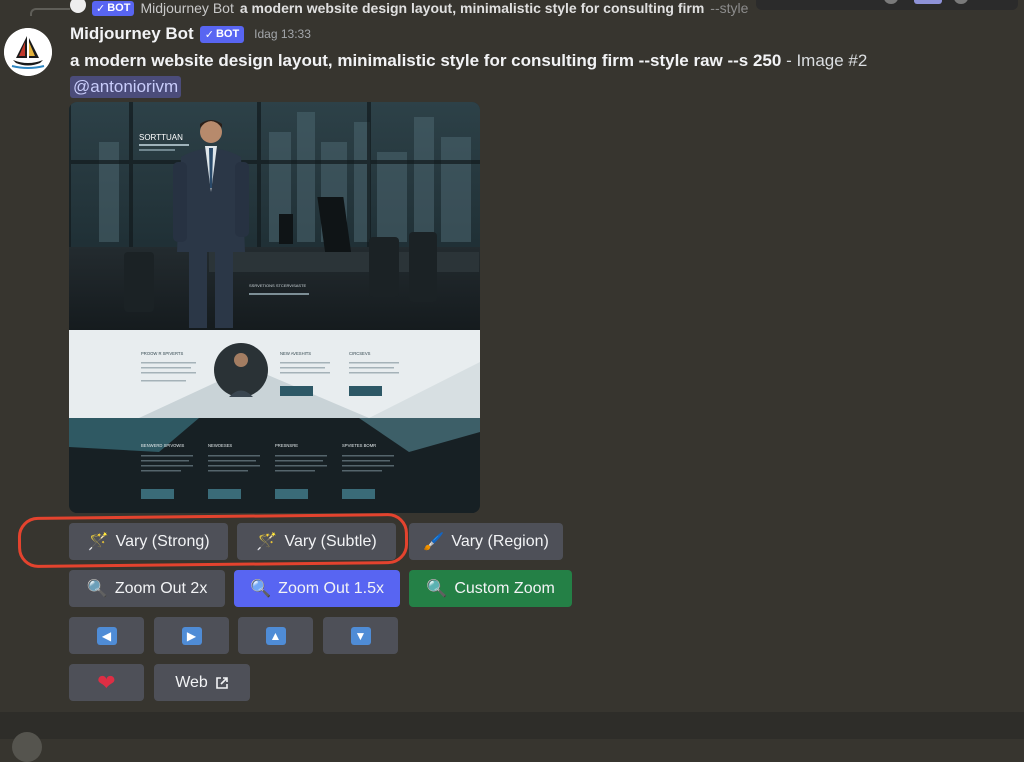  What do you see at coordinates (187, 8) in the screenshot?
I see `reply-author: Midjourney Bot` at bounding box center [187, 8].